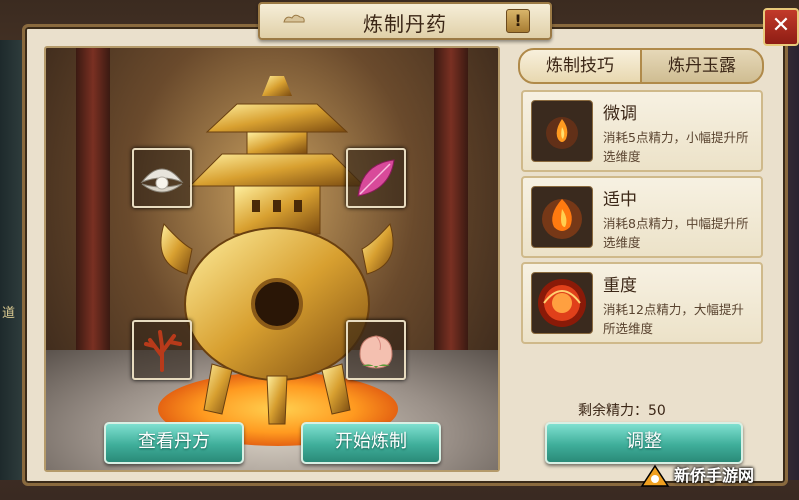 This screenshot has width=799, height=500. What do you see at coordinates (620, 286) in the screenshot?
I see `option-name: 重度` at bounding box center [620, 286].